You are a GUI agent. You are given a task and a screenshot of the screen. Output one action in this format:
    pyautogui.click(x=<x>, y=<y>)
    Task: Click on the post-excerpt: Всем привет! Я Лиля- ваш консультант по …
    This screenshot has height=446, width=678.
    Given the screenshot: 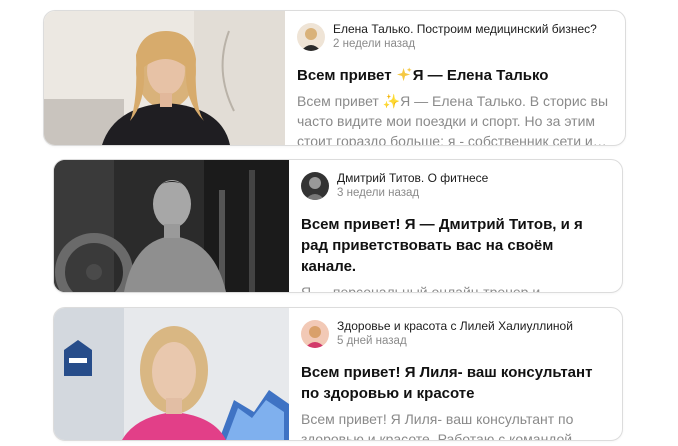 What is the action you would take?
    pyautogui.click(x=444, y=426)
    